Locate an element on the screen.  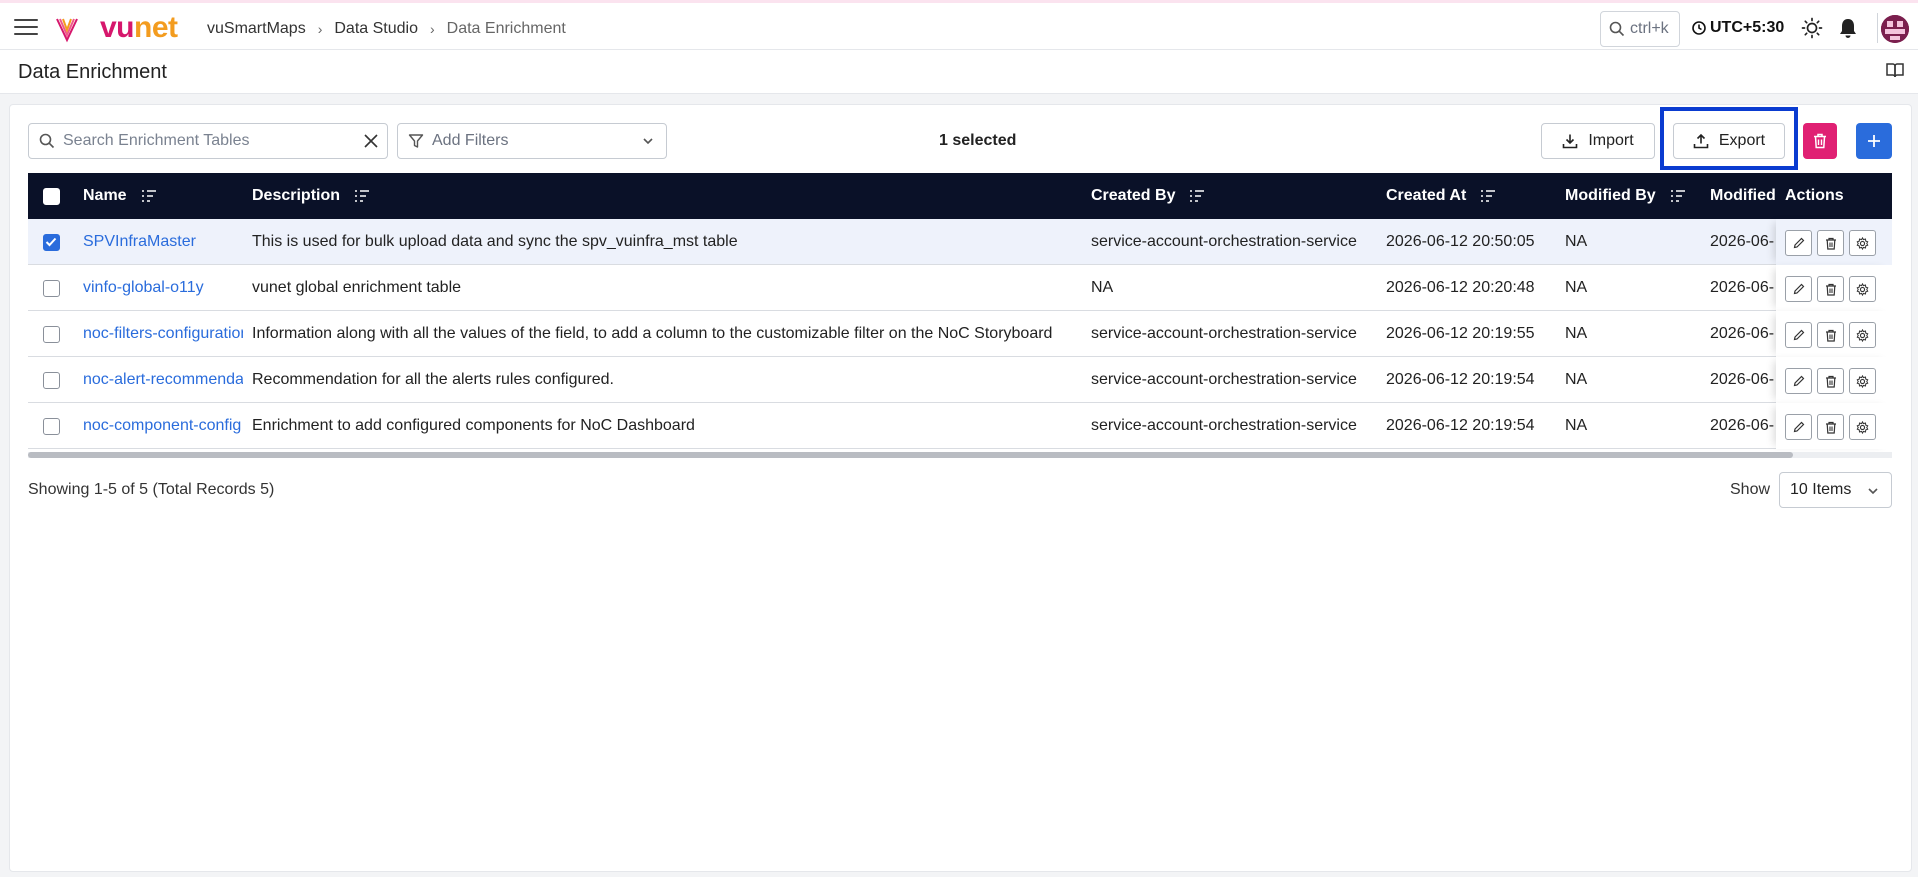
brand-logo: vunet is located at coordinates (139, 28).